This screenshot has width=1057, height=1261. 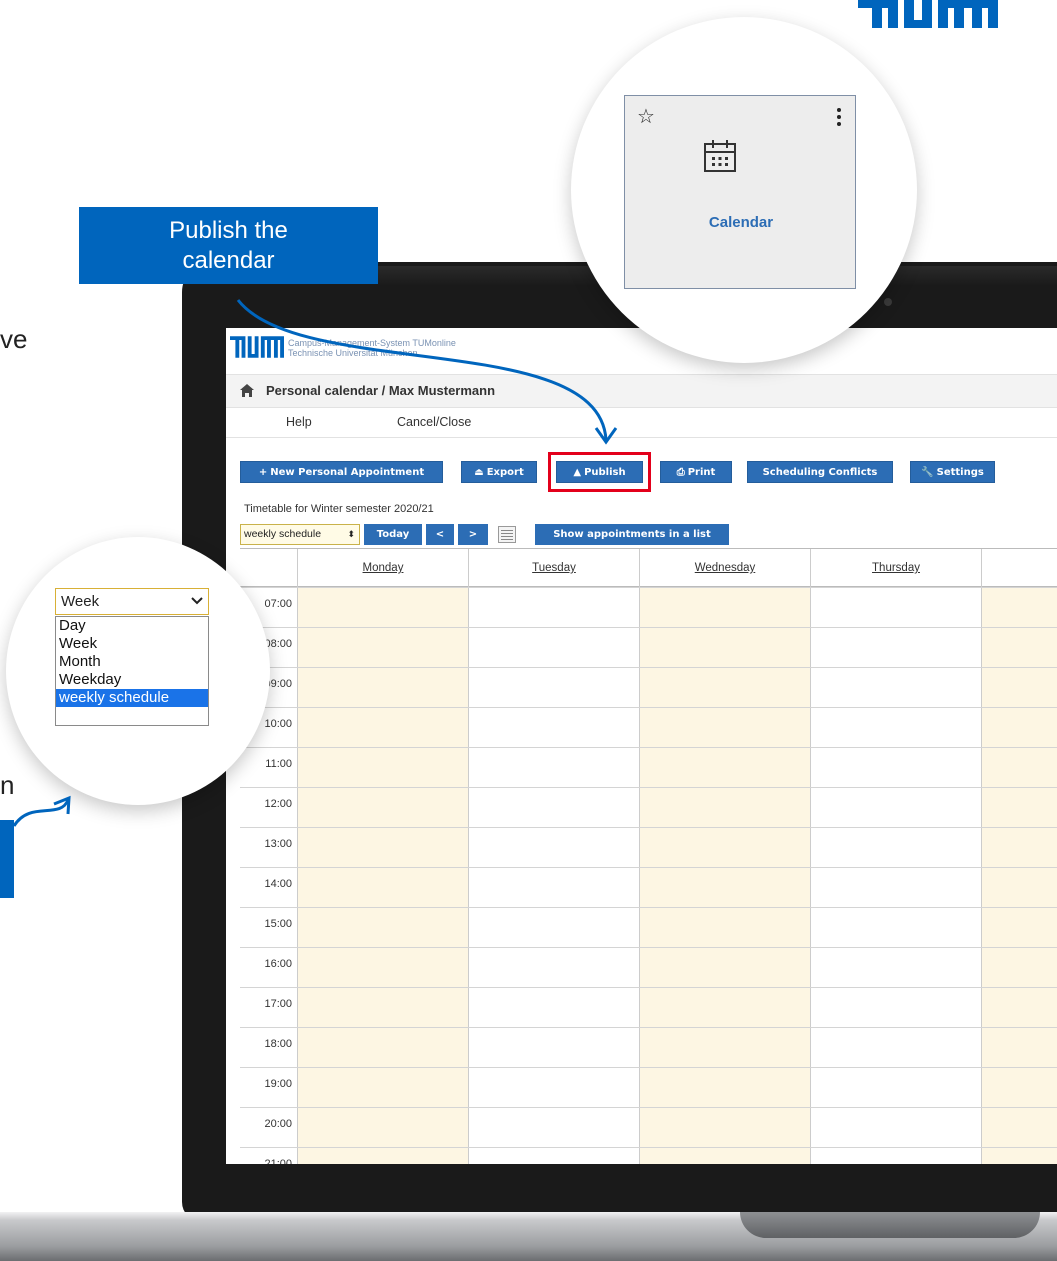 I want to click on hour-label: 20:00, so click(x=278, y=1124).